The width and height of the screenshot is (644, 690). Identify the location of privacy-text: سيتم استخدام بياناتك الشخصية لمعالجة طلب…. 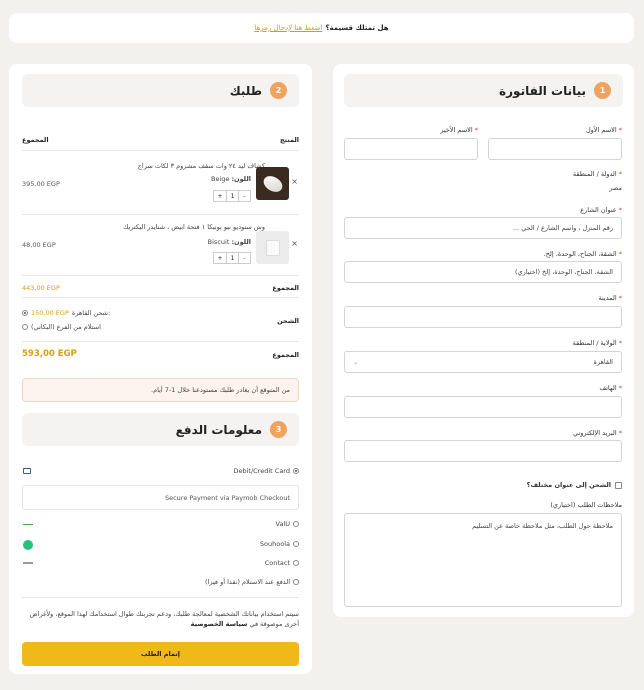
(164, 619).